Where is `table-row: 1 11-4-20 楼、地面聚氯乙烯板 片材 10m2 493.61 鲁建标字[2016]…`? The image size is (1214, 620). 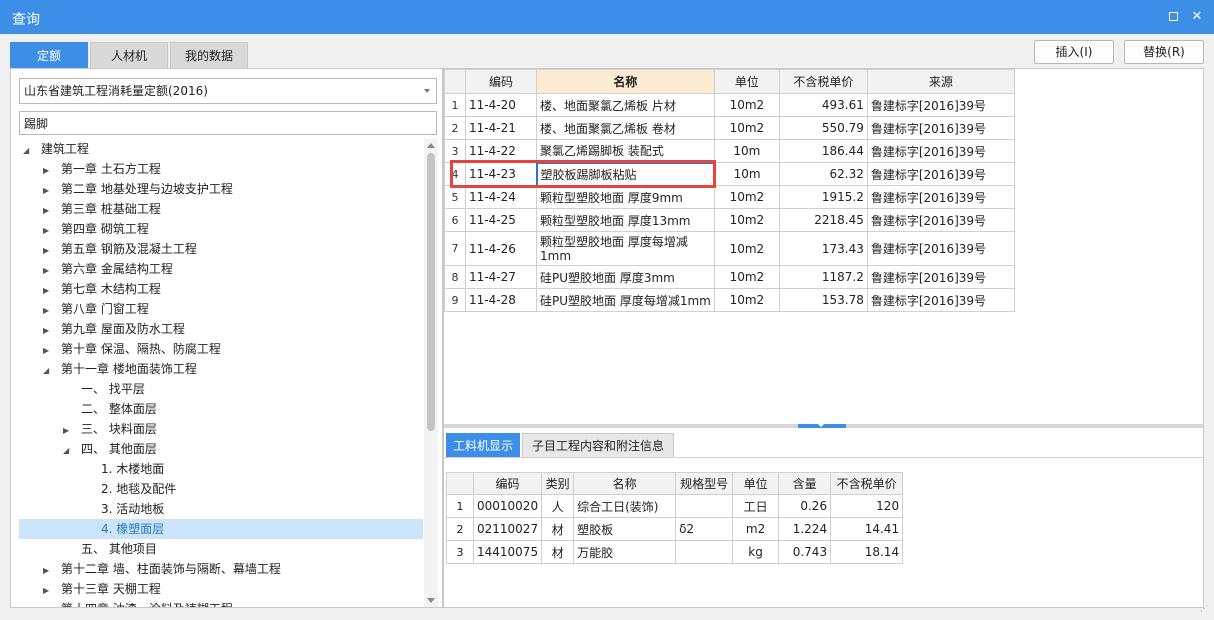
table-row: 1 11-4-20 楼、地面聚氯乙烯板 片材 10m2 493.61 鲁建标字[2016]… is located at coordinates (729, 105).